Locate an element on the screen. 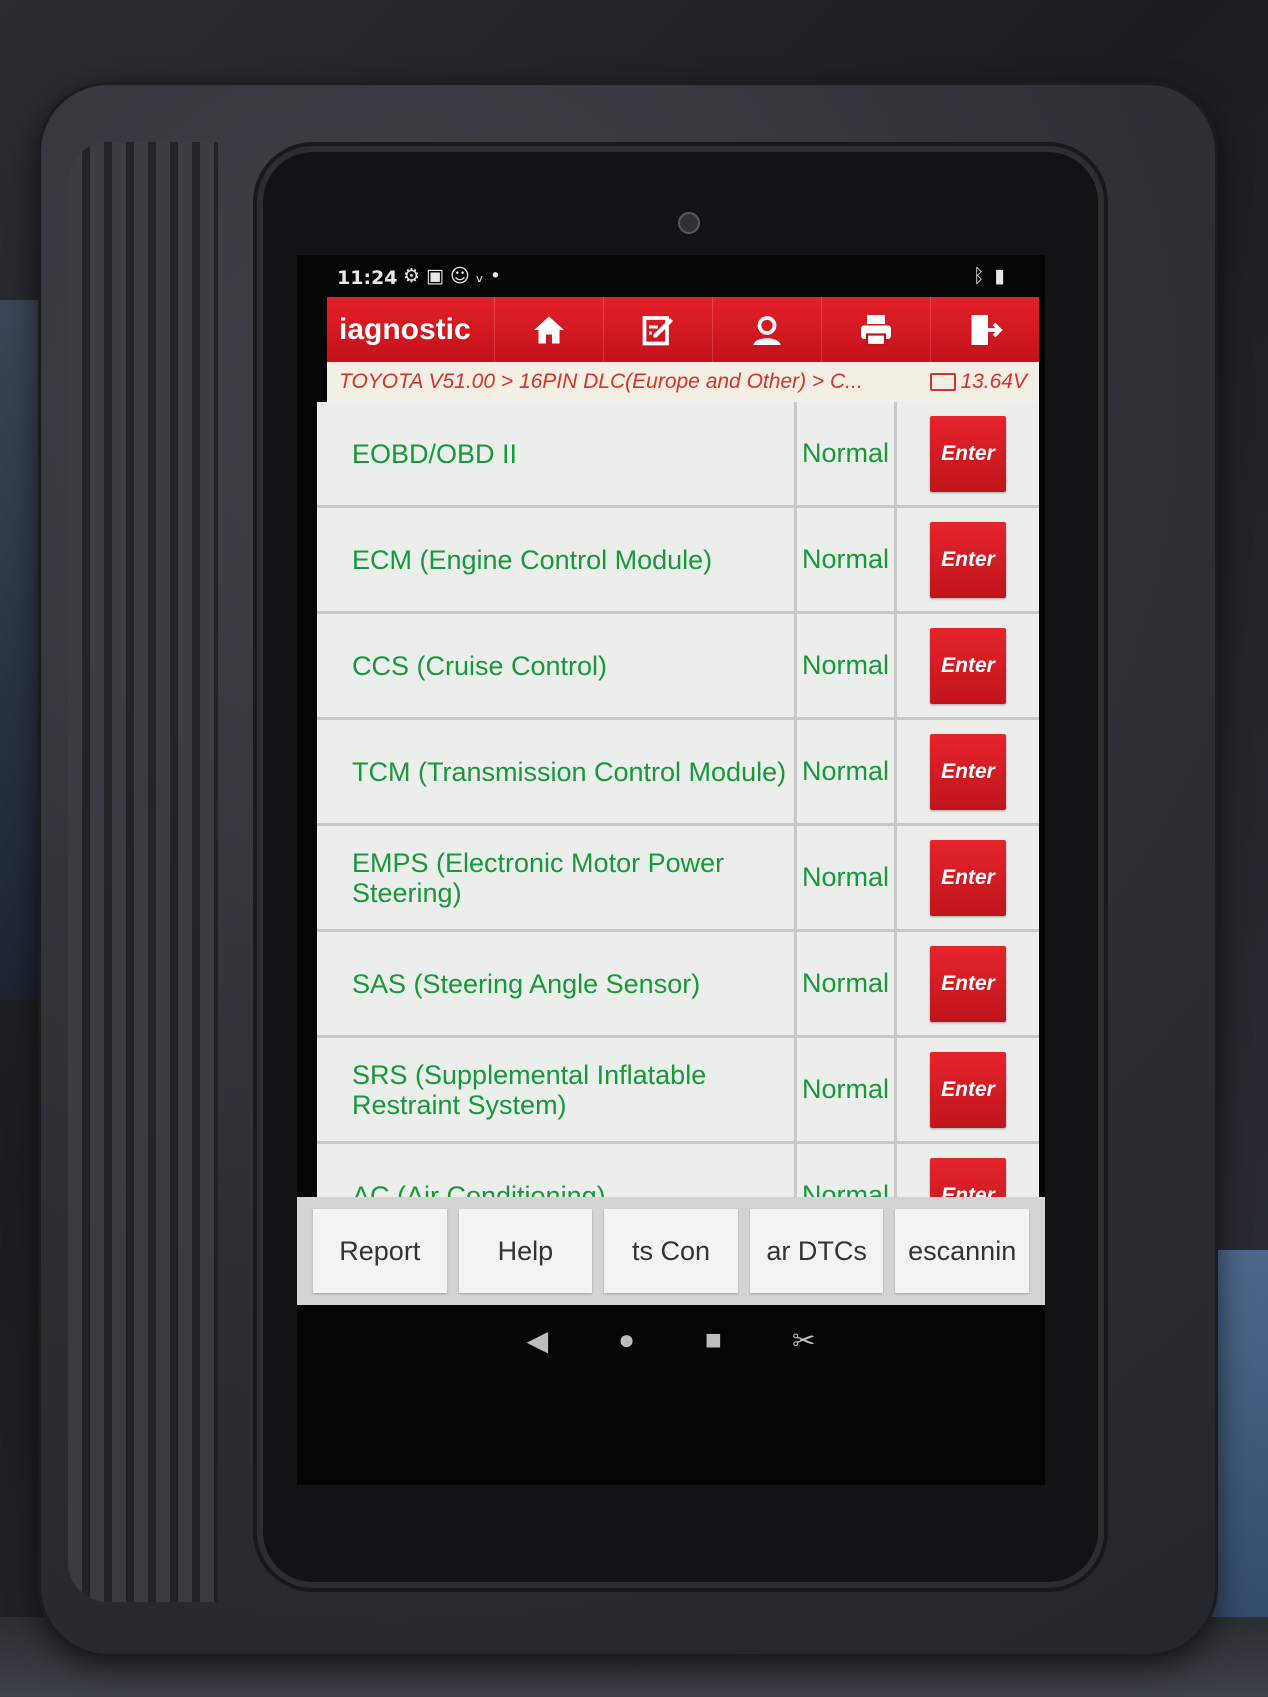 The height and width of the screenshot is (1697, 1268). status-right-icons: ᛒ▮ is located at coordinates (994, 276).